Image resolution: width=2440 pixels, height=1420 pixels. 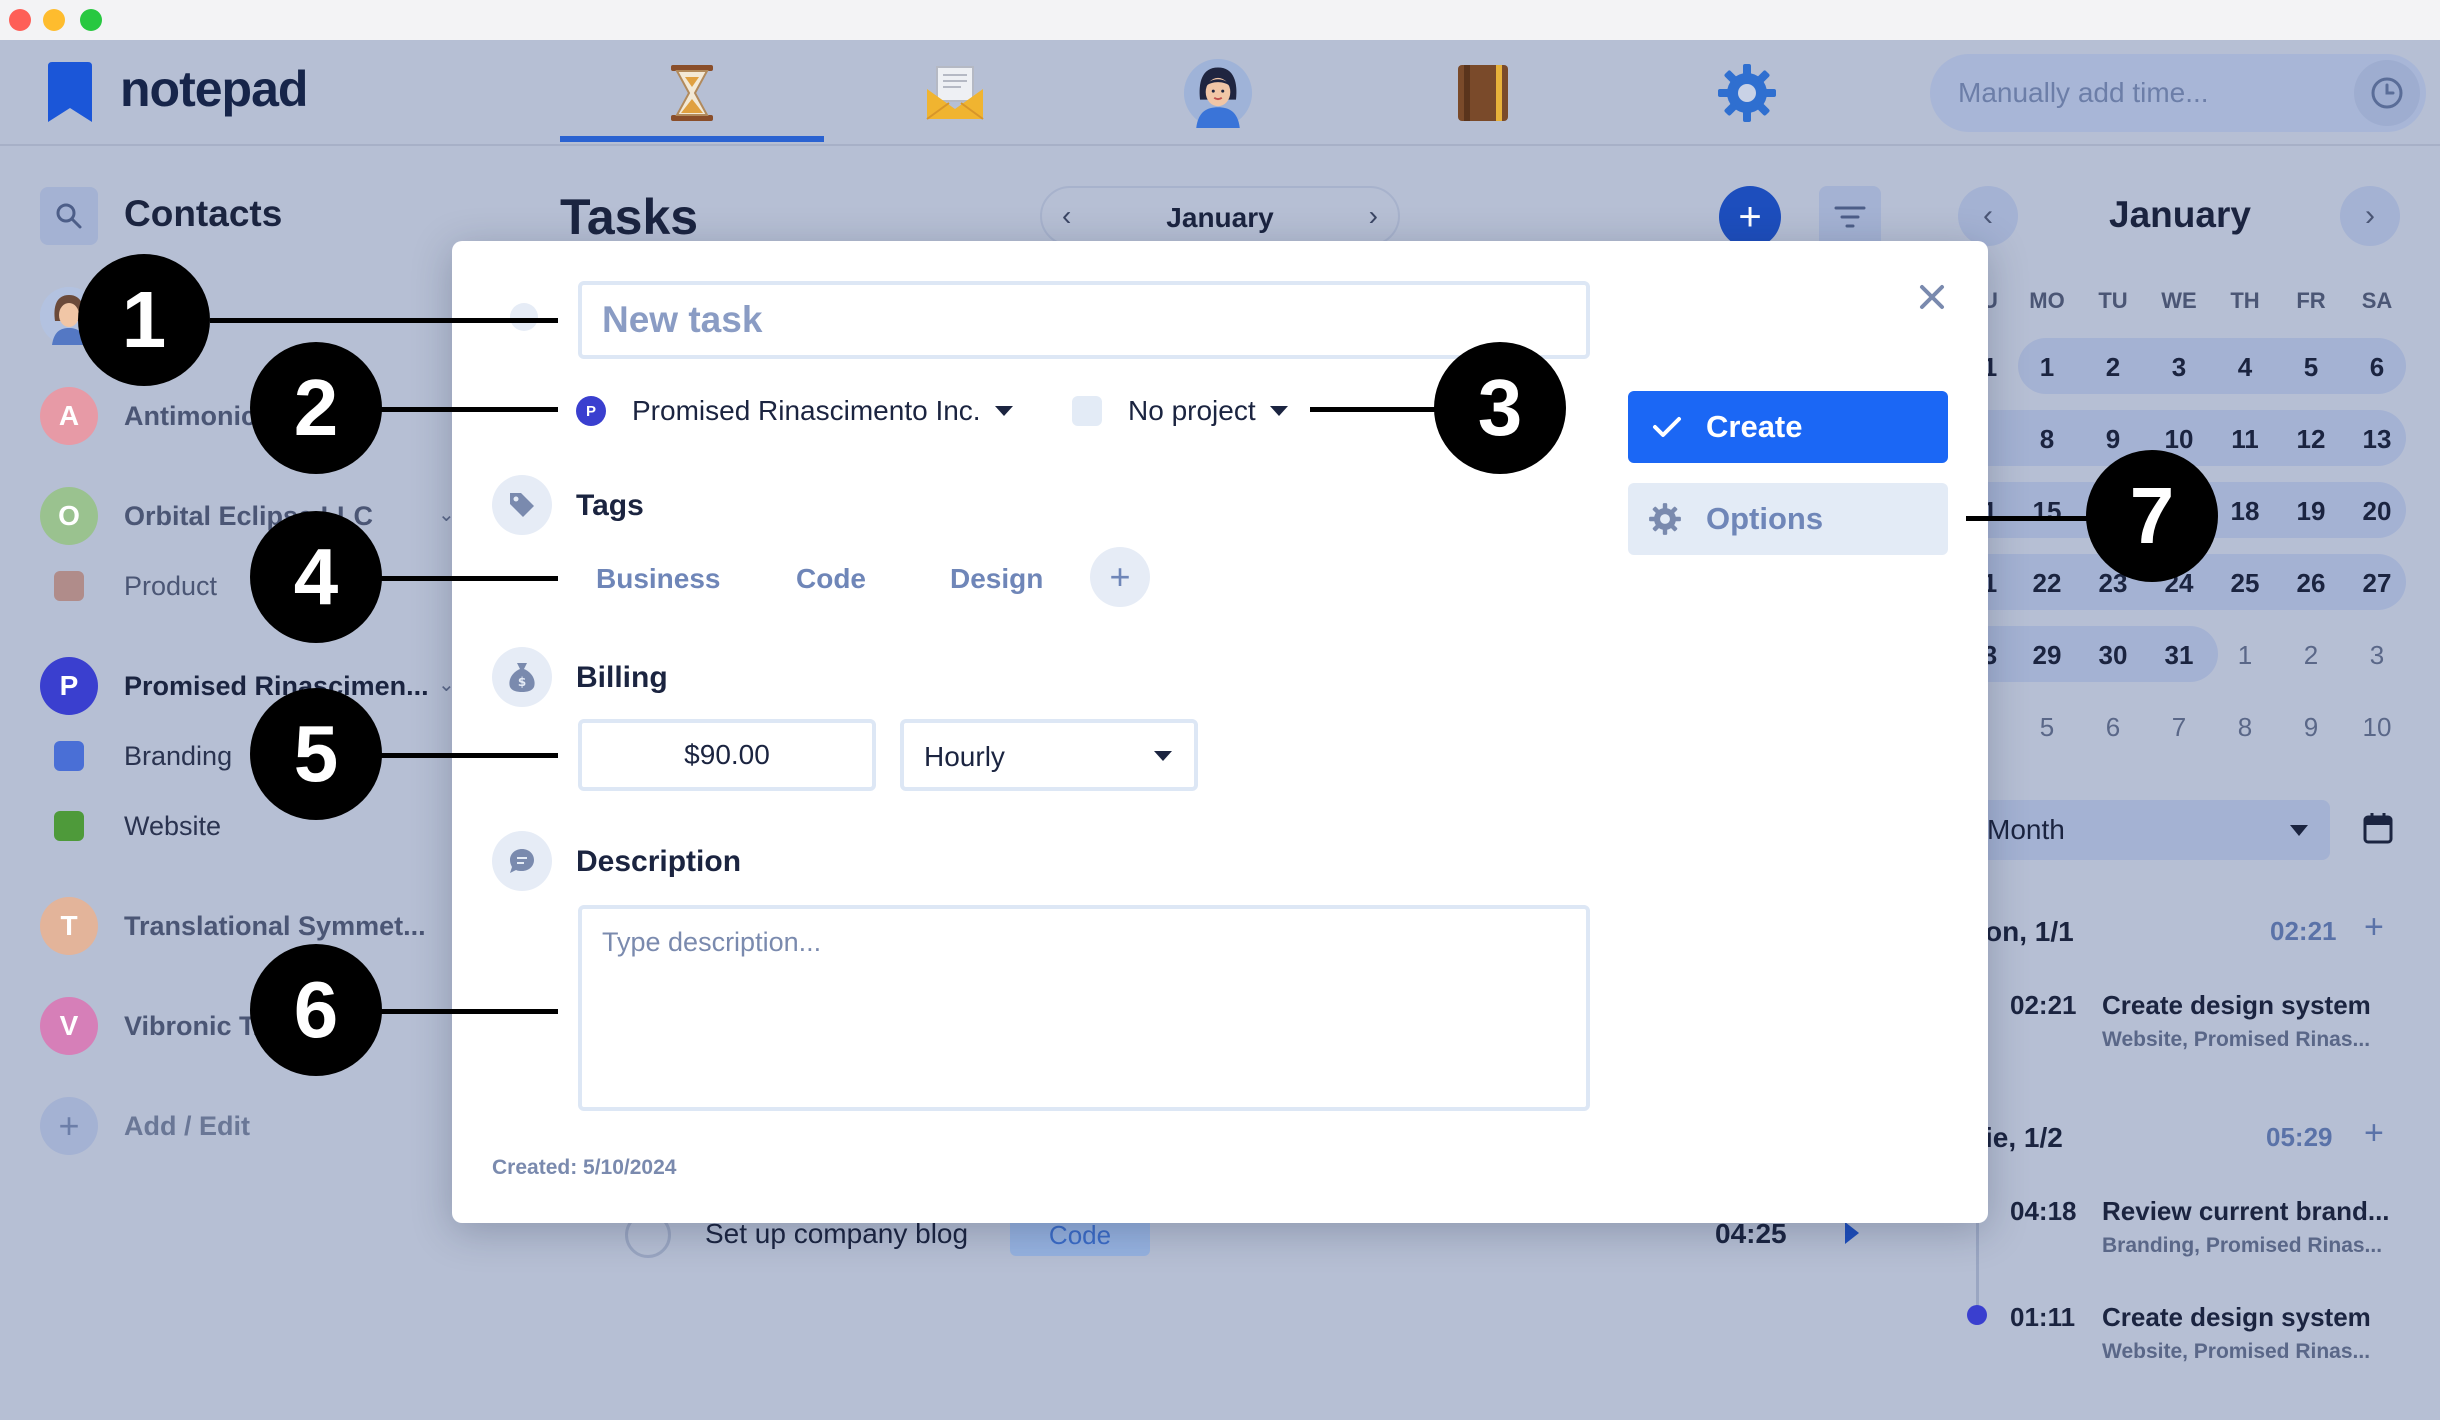 What do you see at coordinates (2113, 300) in the screenshot?
I see `calendar-day-header: TU` at bounding box center [2113, 300].